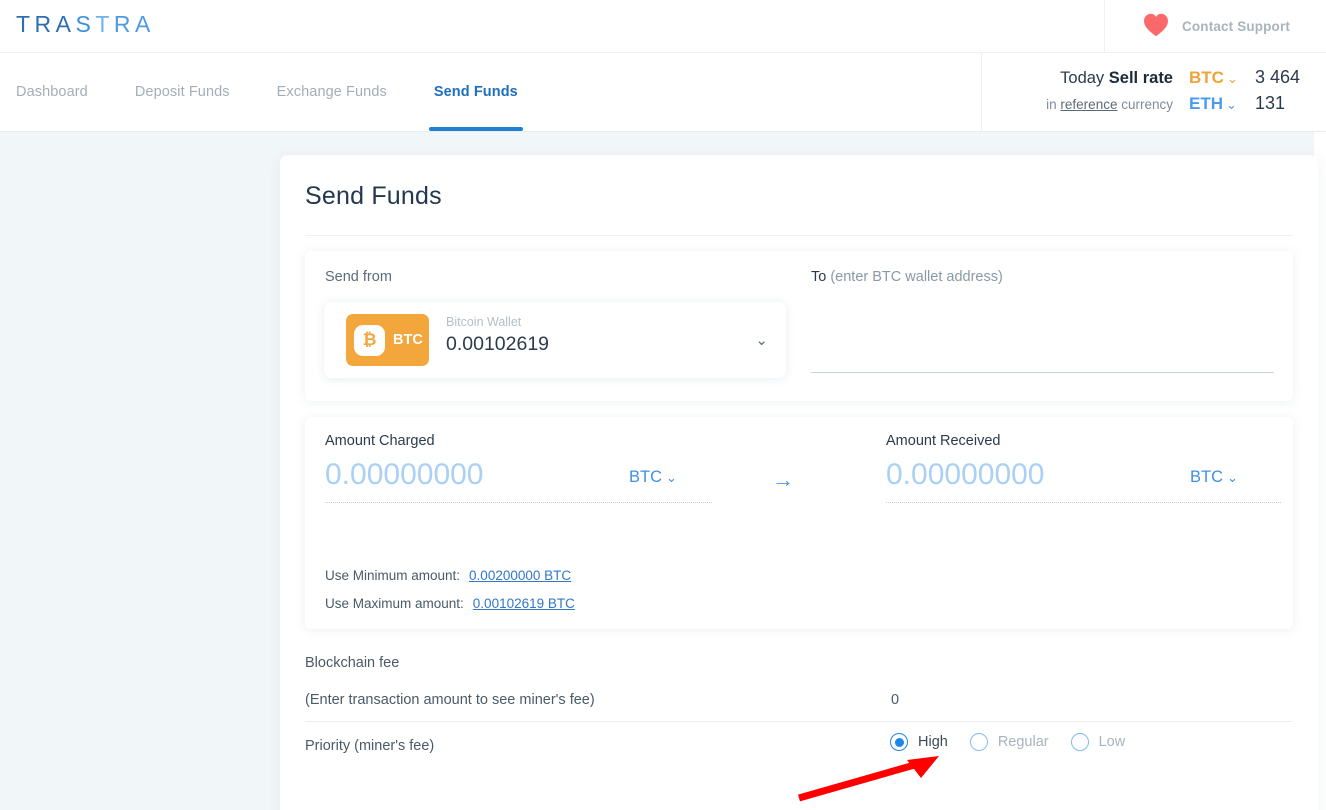 This screenshot has width=1326, height=810. What do you see at coordinates (394, 603) in the screenshot?
I see `use-maximum-label: Use Maximum amount:` at bounding box center [394, 603].